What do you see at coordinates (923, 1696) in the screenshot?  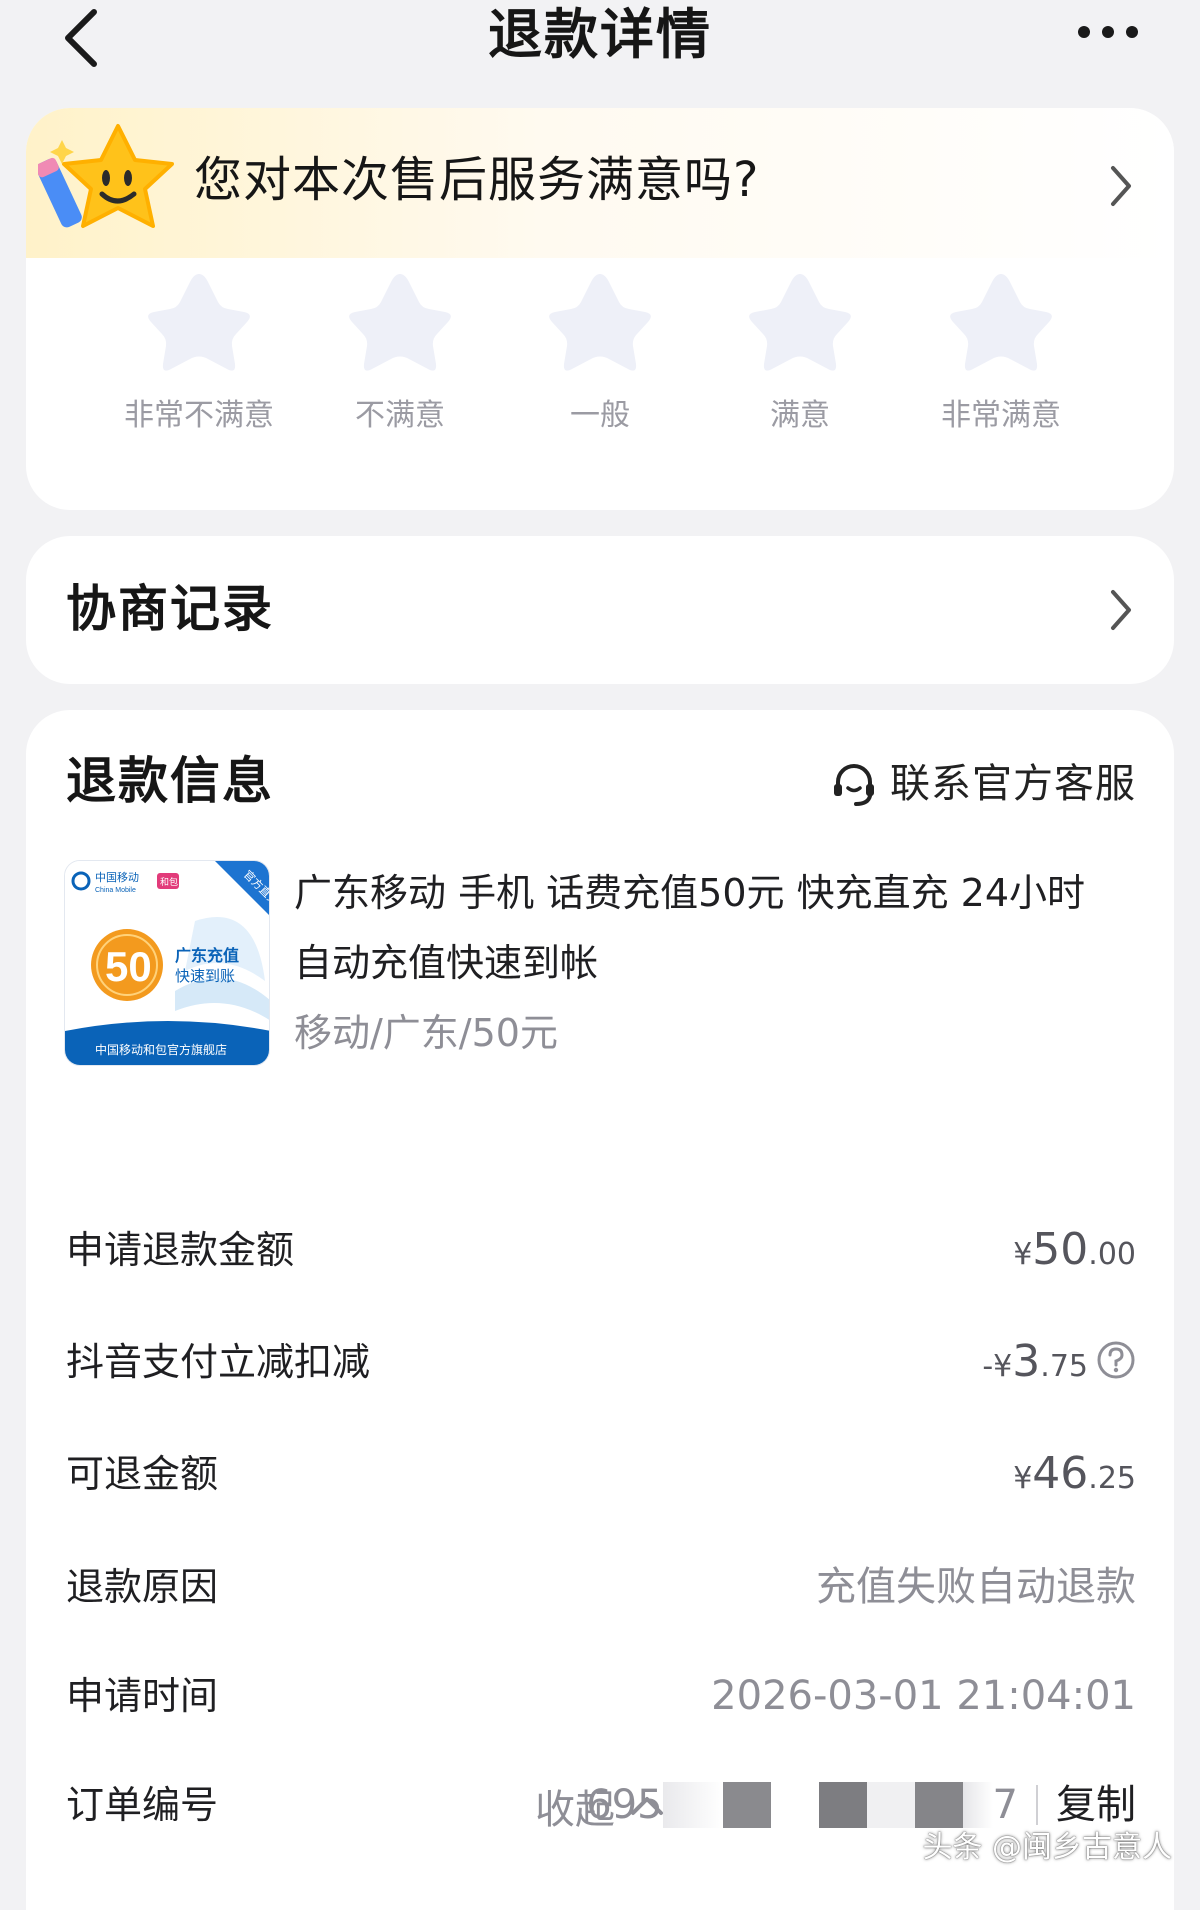 I see `apply-time-value: 2026-03-01 21:04:01` at bounding box center [923, 1696].